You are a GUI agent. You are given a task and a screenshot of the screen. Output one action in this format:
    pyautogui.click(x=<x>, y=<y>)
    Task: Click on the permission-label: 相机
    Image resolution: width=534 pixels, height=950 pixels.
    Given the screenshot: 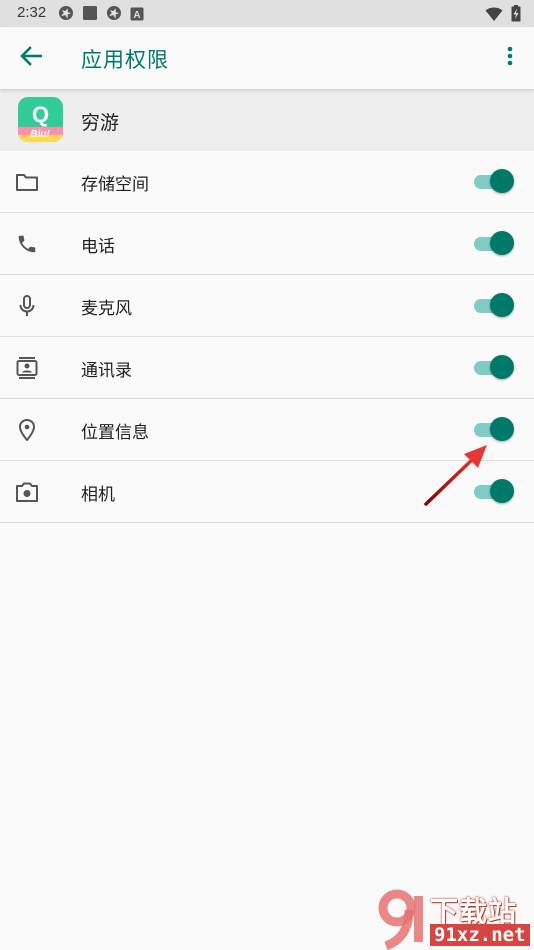 What is the action you would take?
    pyautogui.click(x=98, y=495)
    